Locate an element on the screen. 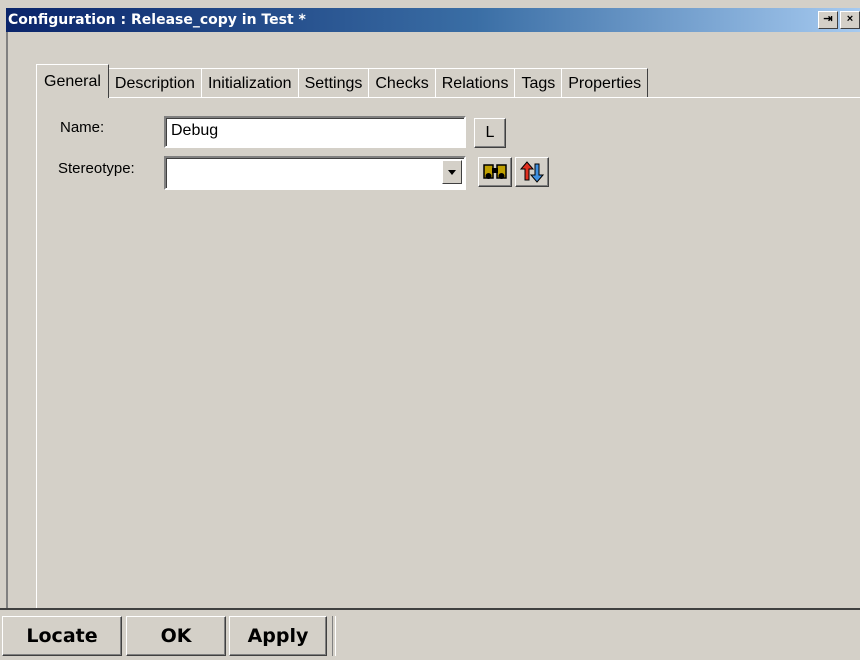 The image size is (860, 660). name-label: Name: is located at coordinates (82, 127).